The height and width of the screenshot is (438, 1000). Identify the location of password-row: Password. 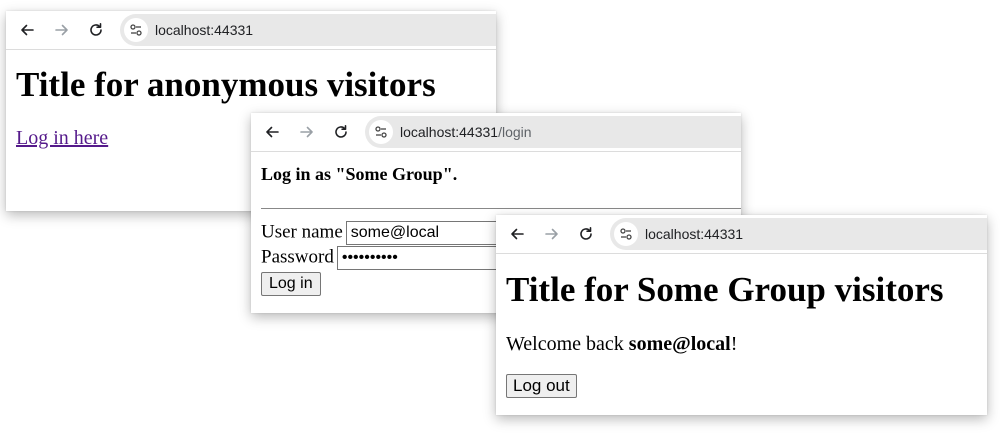
(389, 258).